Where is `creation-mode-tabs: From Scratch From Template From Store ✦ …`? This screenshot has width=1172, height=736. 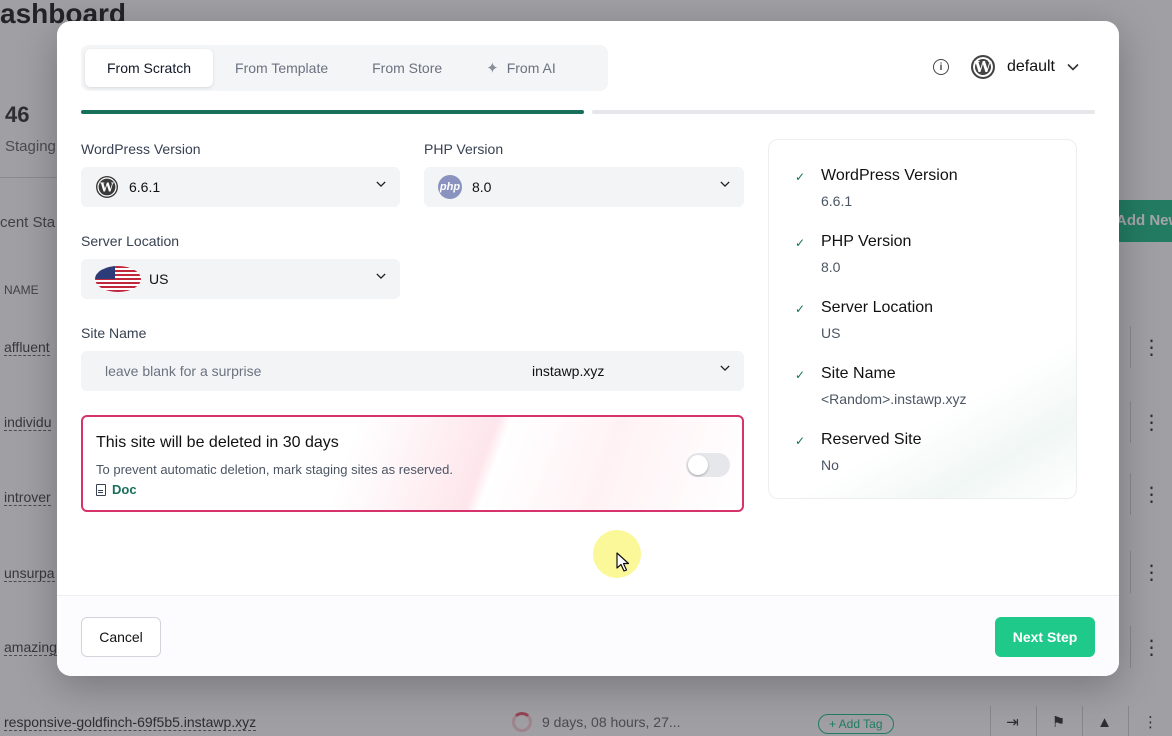
creation-mode-tabs: From Scratch From Template From Store ✦ … is located at coordinates (344, 68).